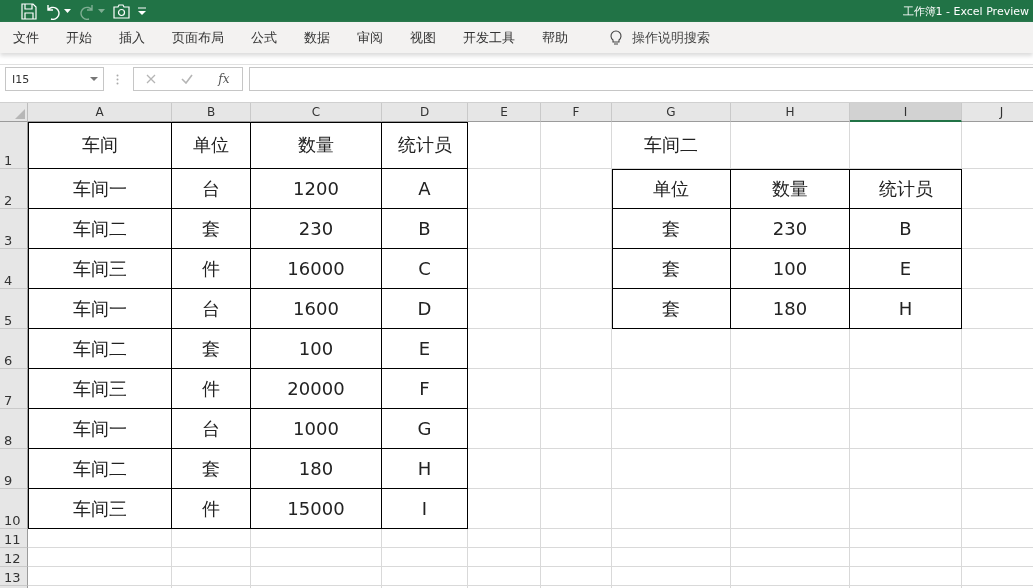 This screenshot has height=588, width=1033. Describe the element at coordinates (121, 11) in the screenshot. I see `camera-icon` at that location.